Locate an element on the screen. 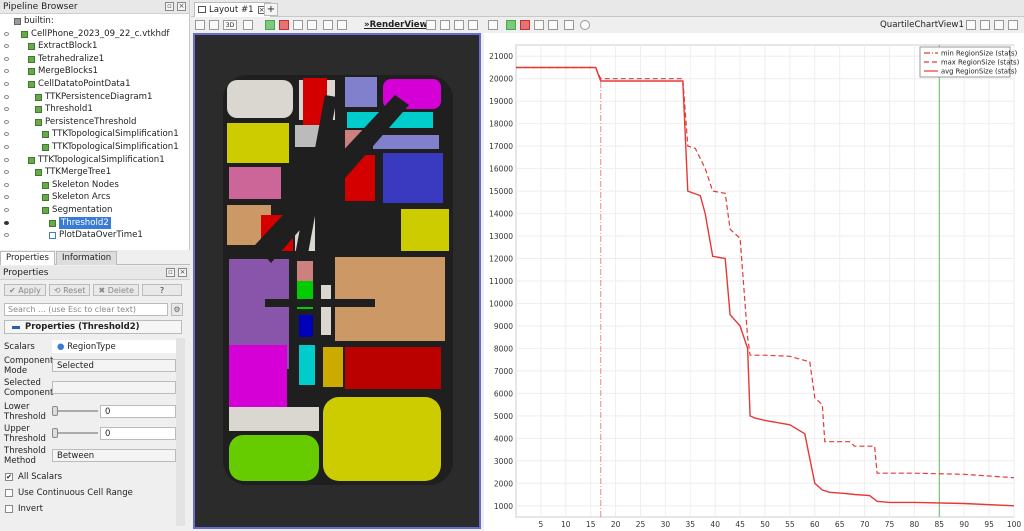 This screenshot has height=531, width=1024. delete-button: ✖ Delete is located at coordinates (116, 290).